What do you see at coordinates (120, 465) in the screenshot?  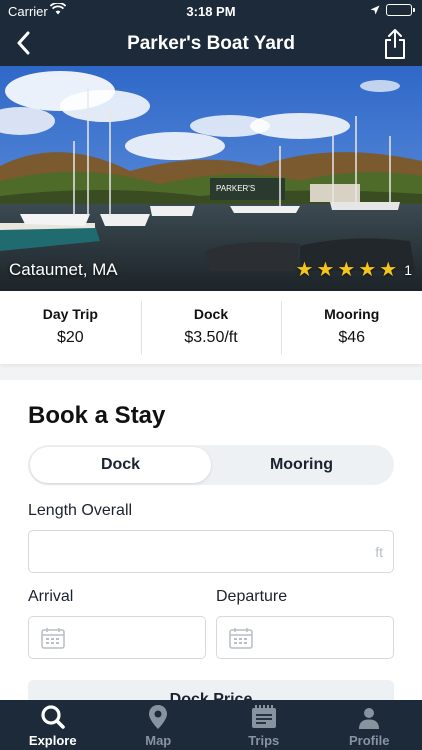 I see `tab-dock: Dock` at bounding box center [120, 465].